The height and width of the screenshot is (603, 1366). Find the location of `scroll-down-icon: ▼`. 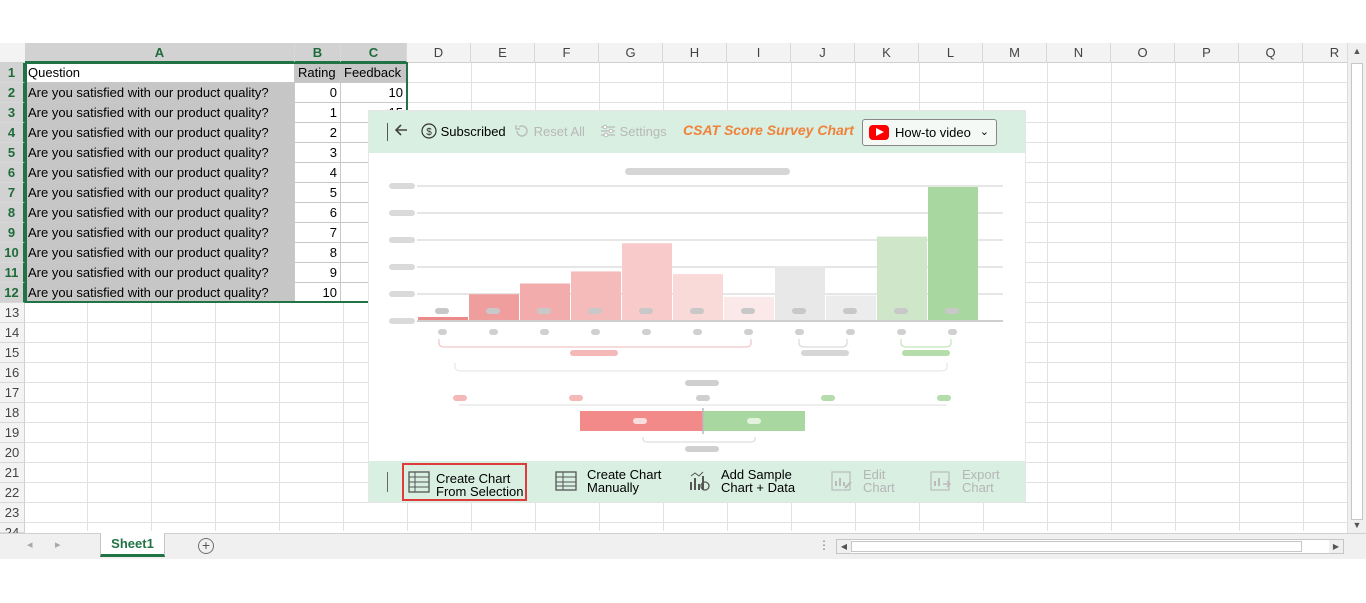

scroll-down-icon: ▼ is located at coordinates (1357, 525).